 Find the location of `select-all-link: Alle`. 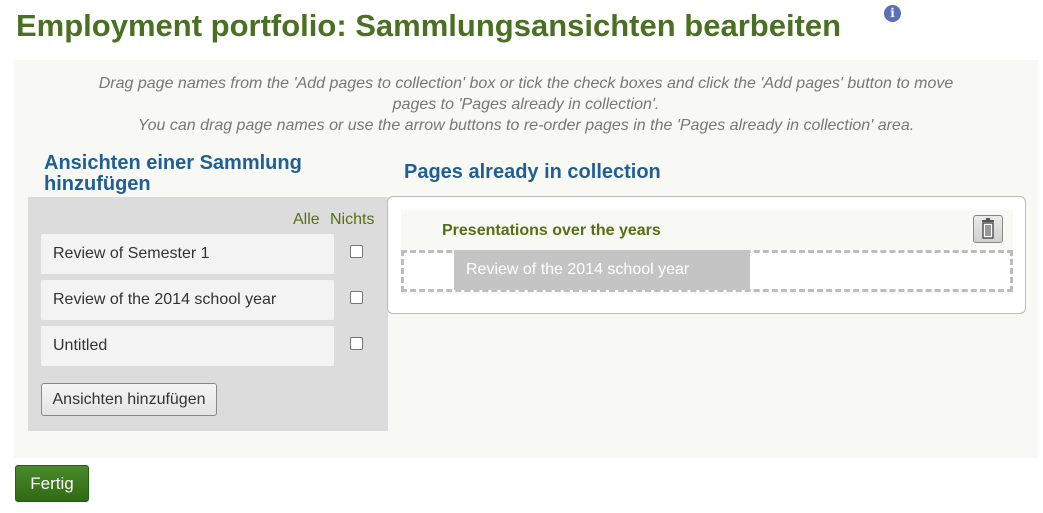

select-all-link: Alle is located at coordinates (306, 220).